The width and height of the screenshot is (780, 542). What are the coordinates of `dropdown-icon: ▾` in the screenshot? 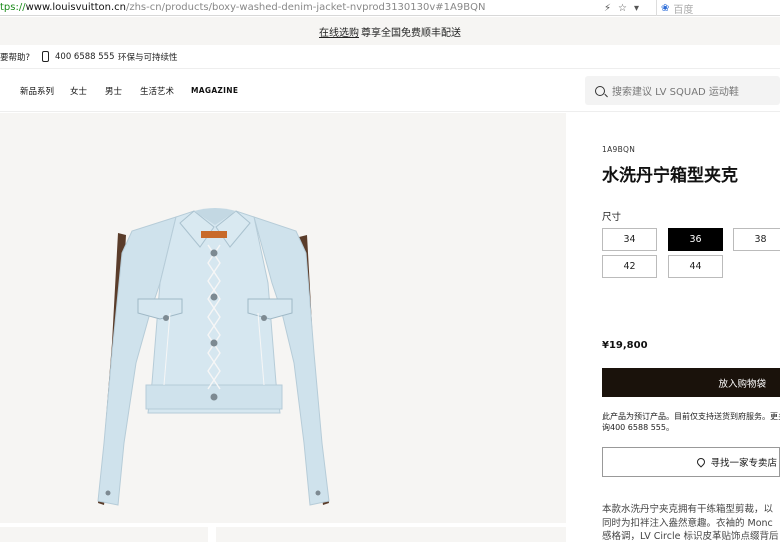 It's located at (636, 8).